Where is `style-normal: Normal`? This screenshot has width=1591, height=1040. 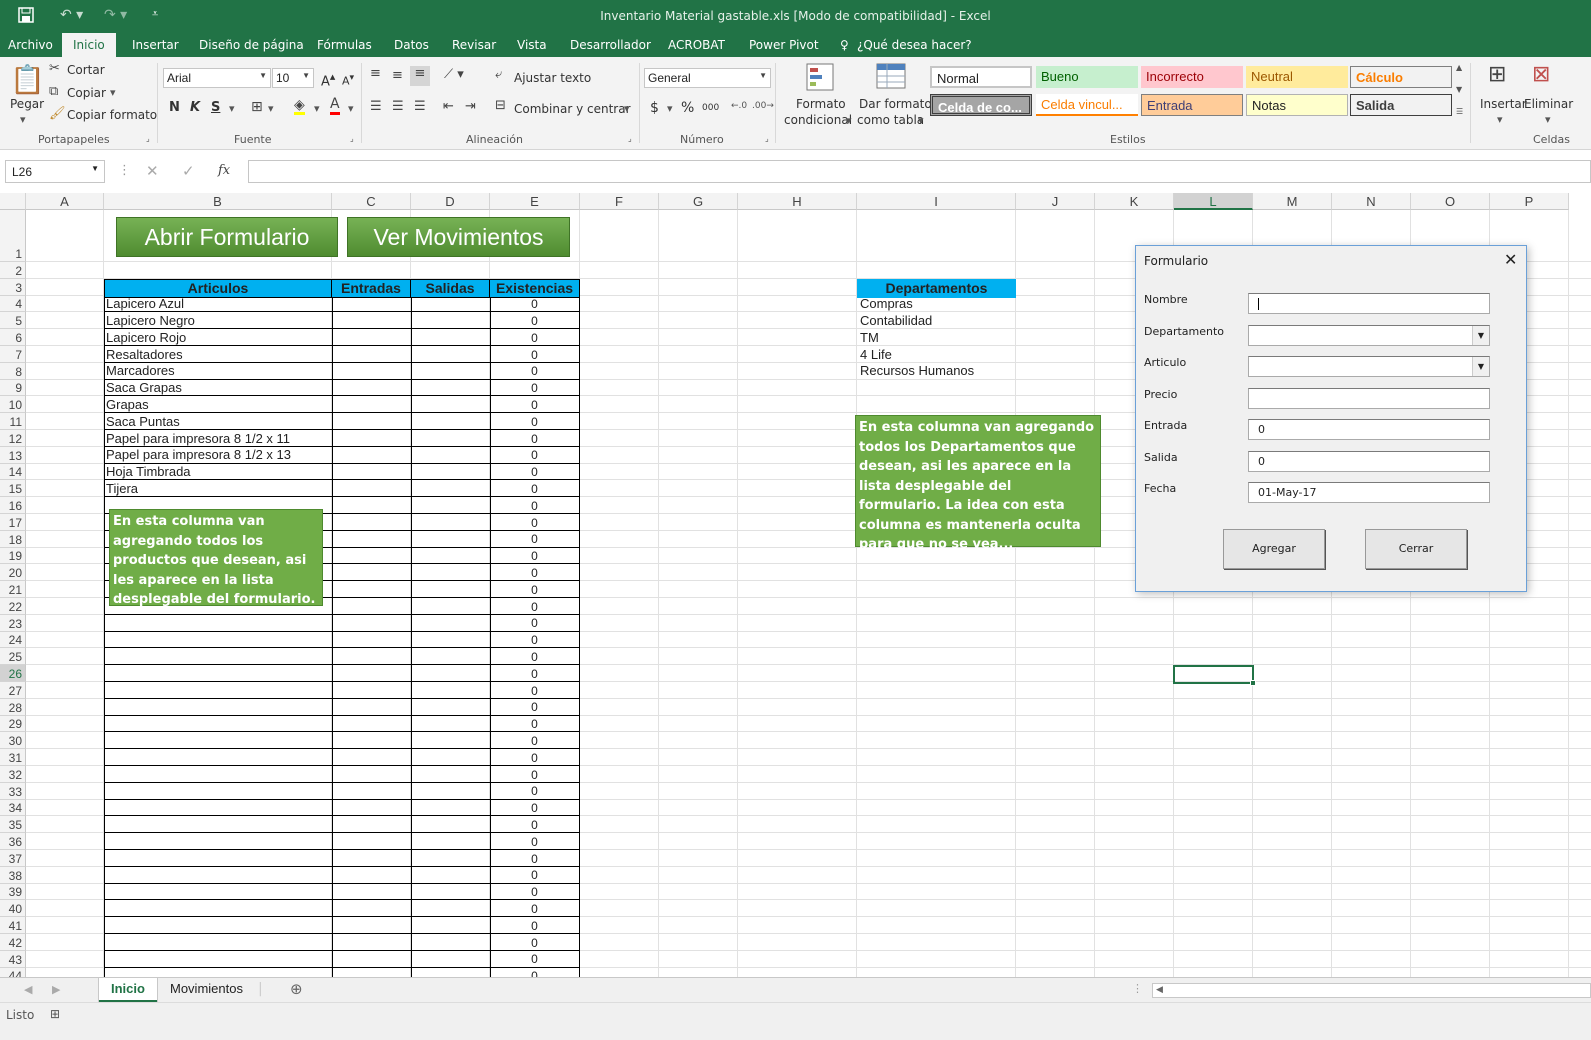 style-normal: Normal is located at coordinates (981, 77).